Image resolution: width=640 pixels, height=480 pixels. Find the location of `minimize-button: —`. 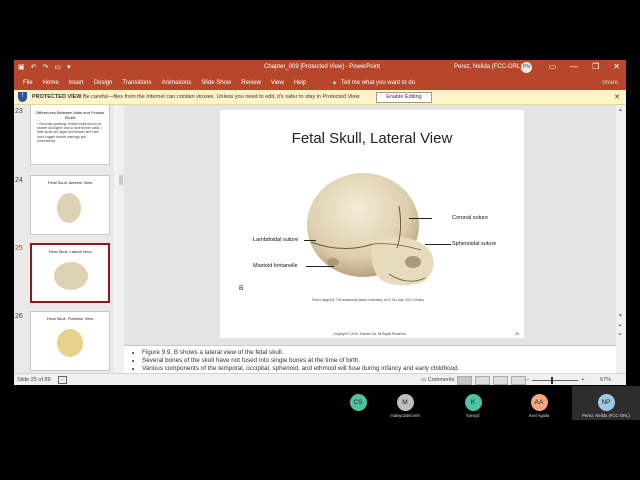

minimize-button: — is located at coordinates (574, 66).